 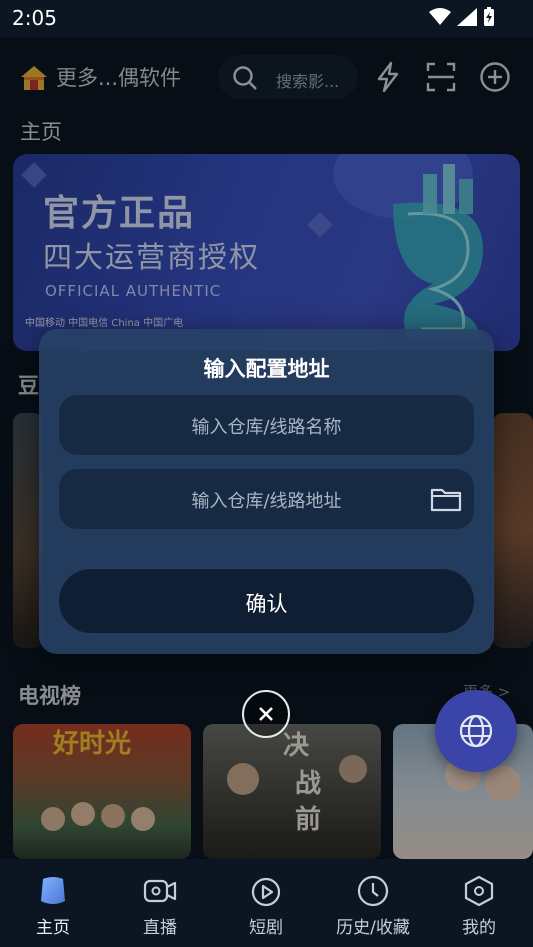 I want to click on repo-name-placeholder: 输入仓库/线路名称, so click(x=266, y=427).